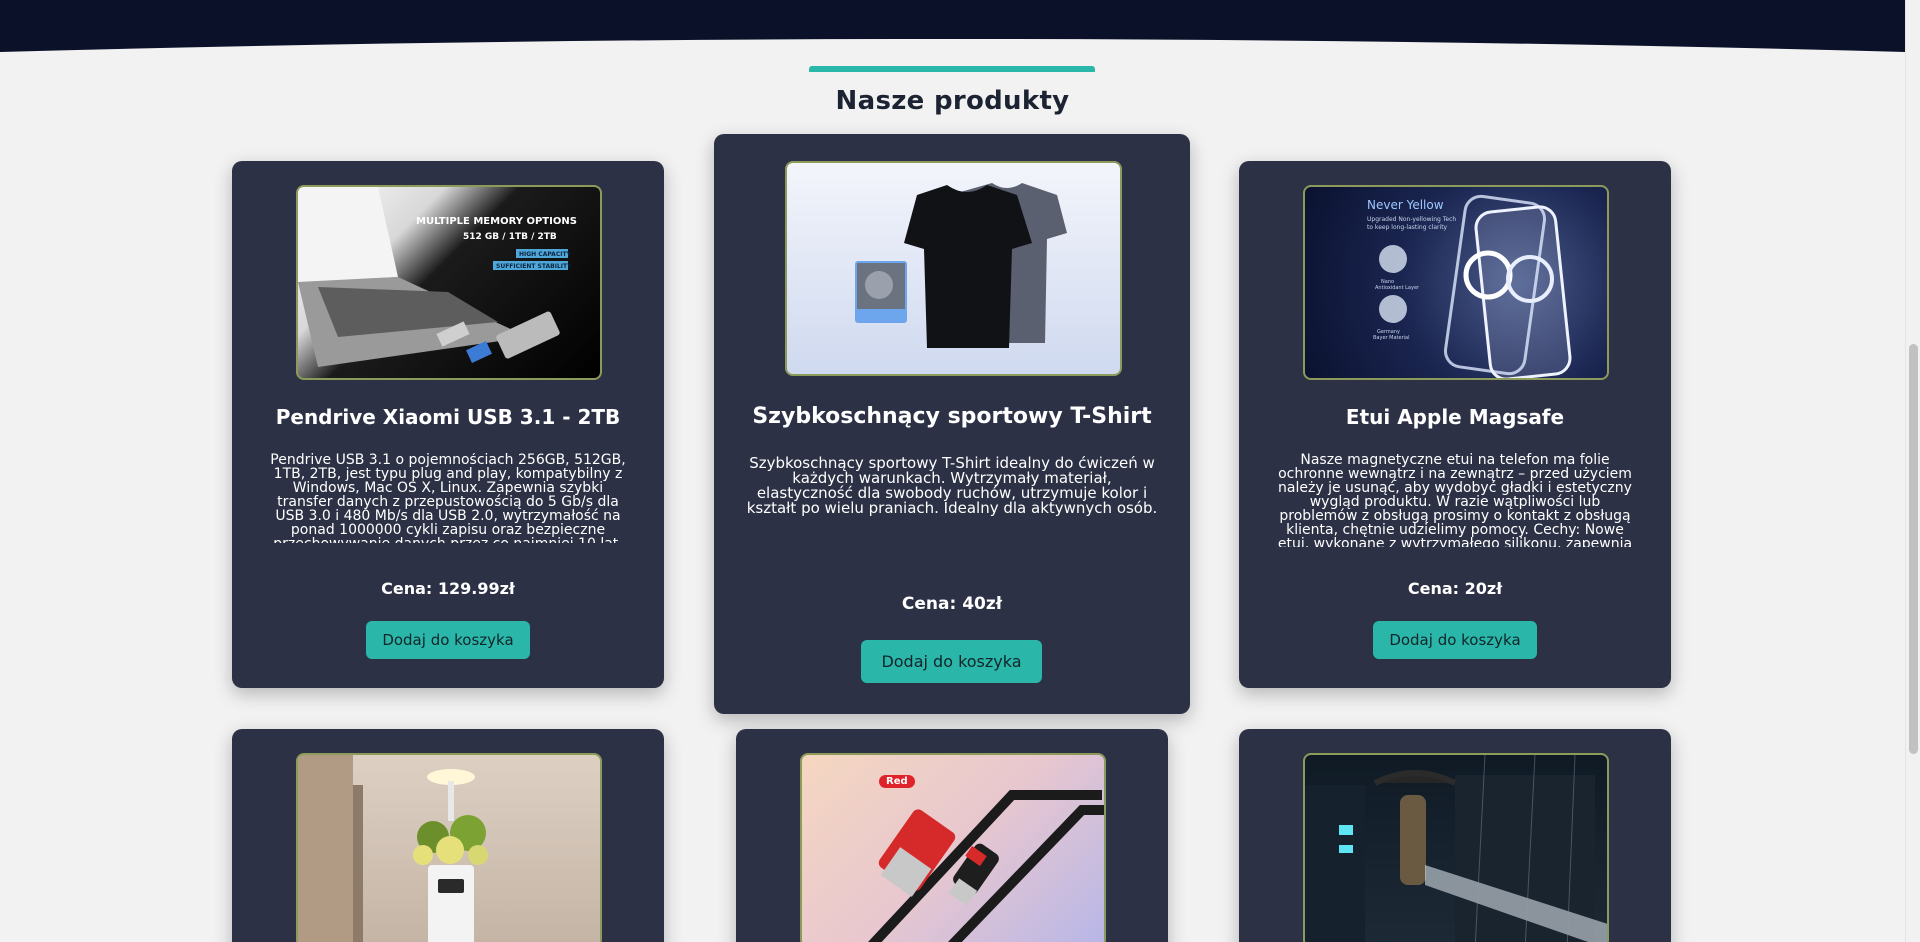  Describe the element at coordinates (1455, 417) in the screenshot. I see `product-title: Etui Apple Magsafe` at that location.